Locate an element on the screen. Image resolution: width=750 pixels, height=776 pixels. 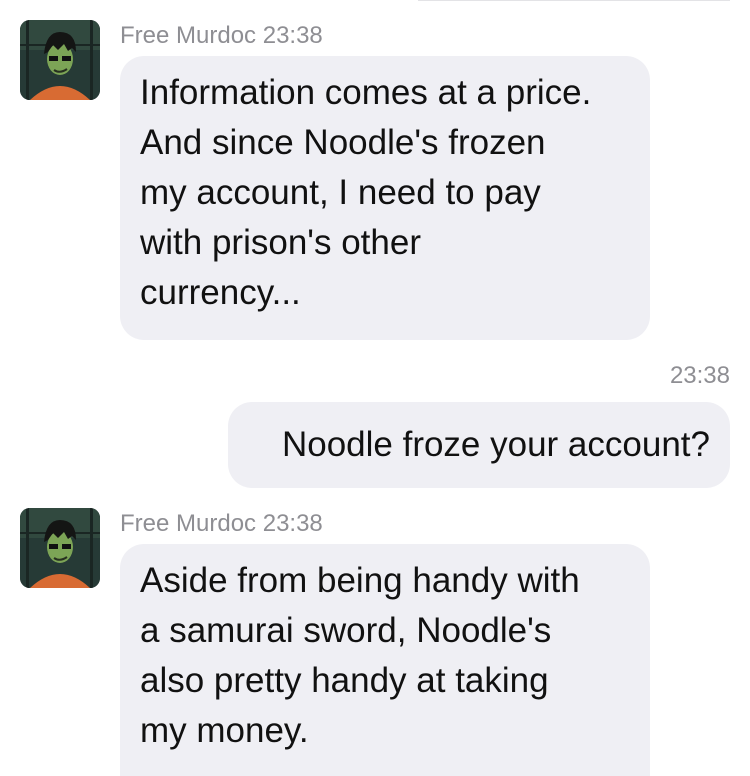
message-text-line: a samurai sword, Noodle's is located at coordinates (346, 630).